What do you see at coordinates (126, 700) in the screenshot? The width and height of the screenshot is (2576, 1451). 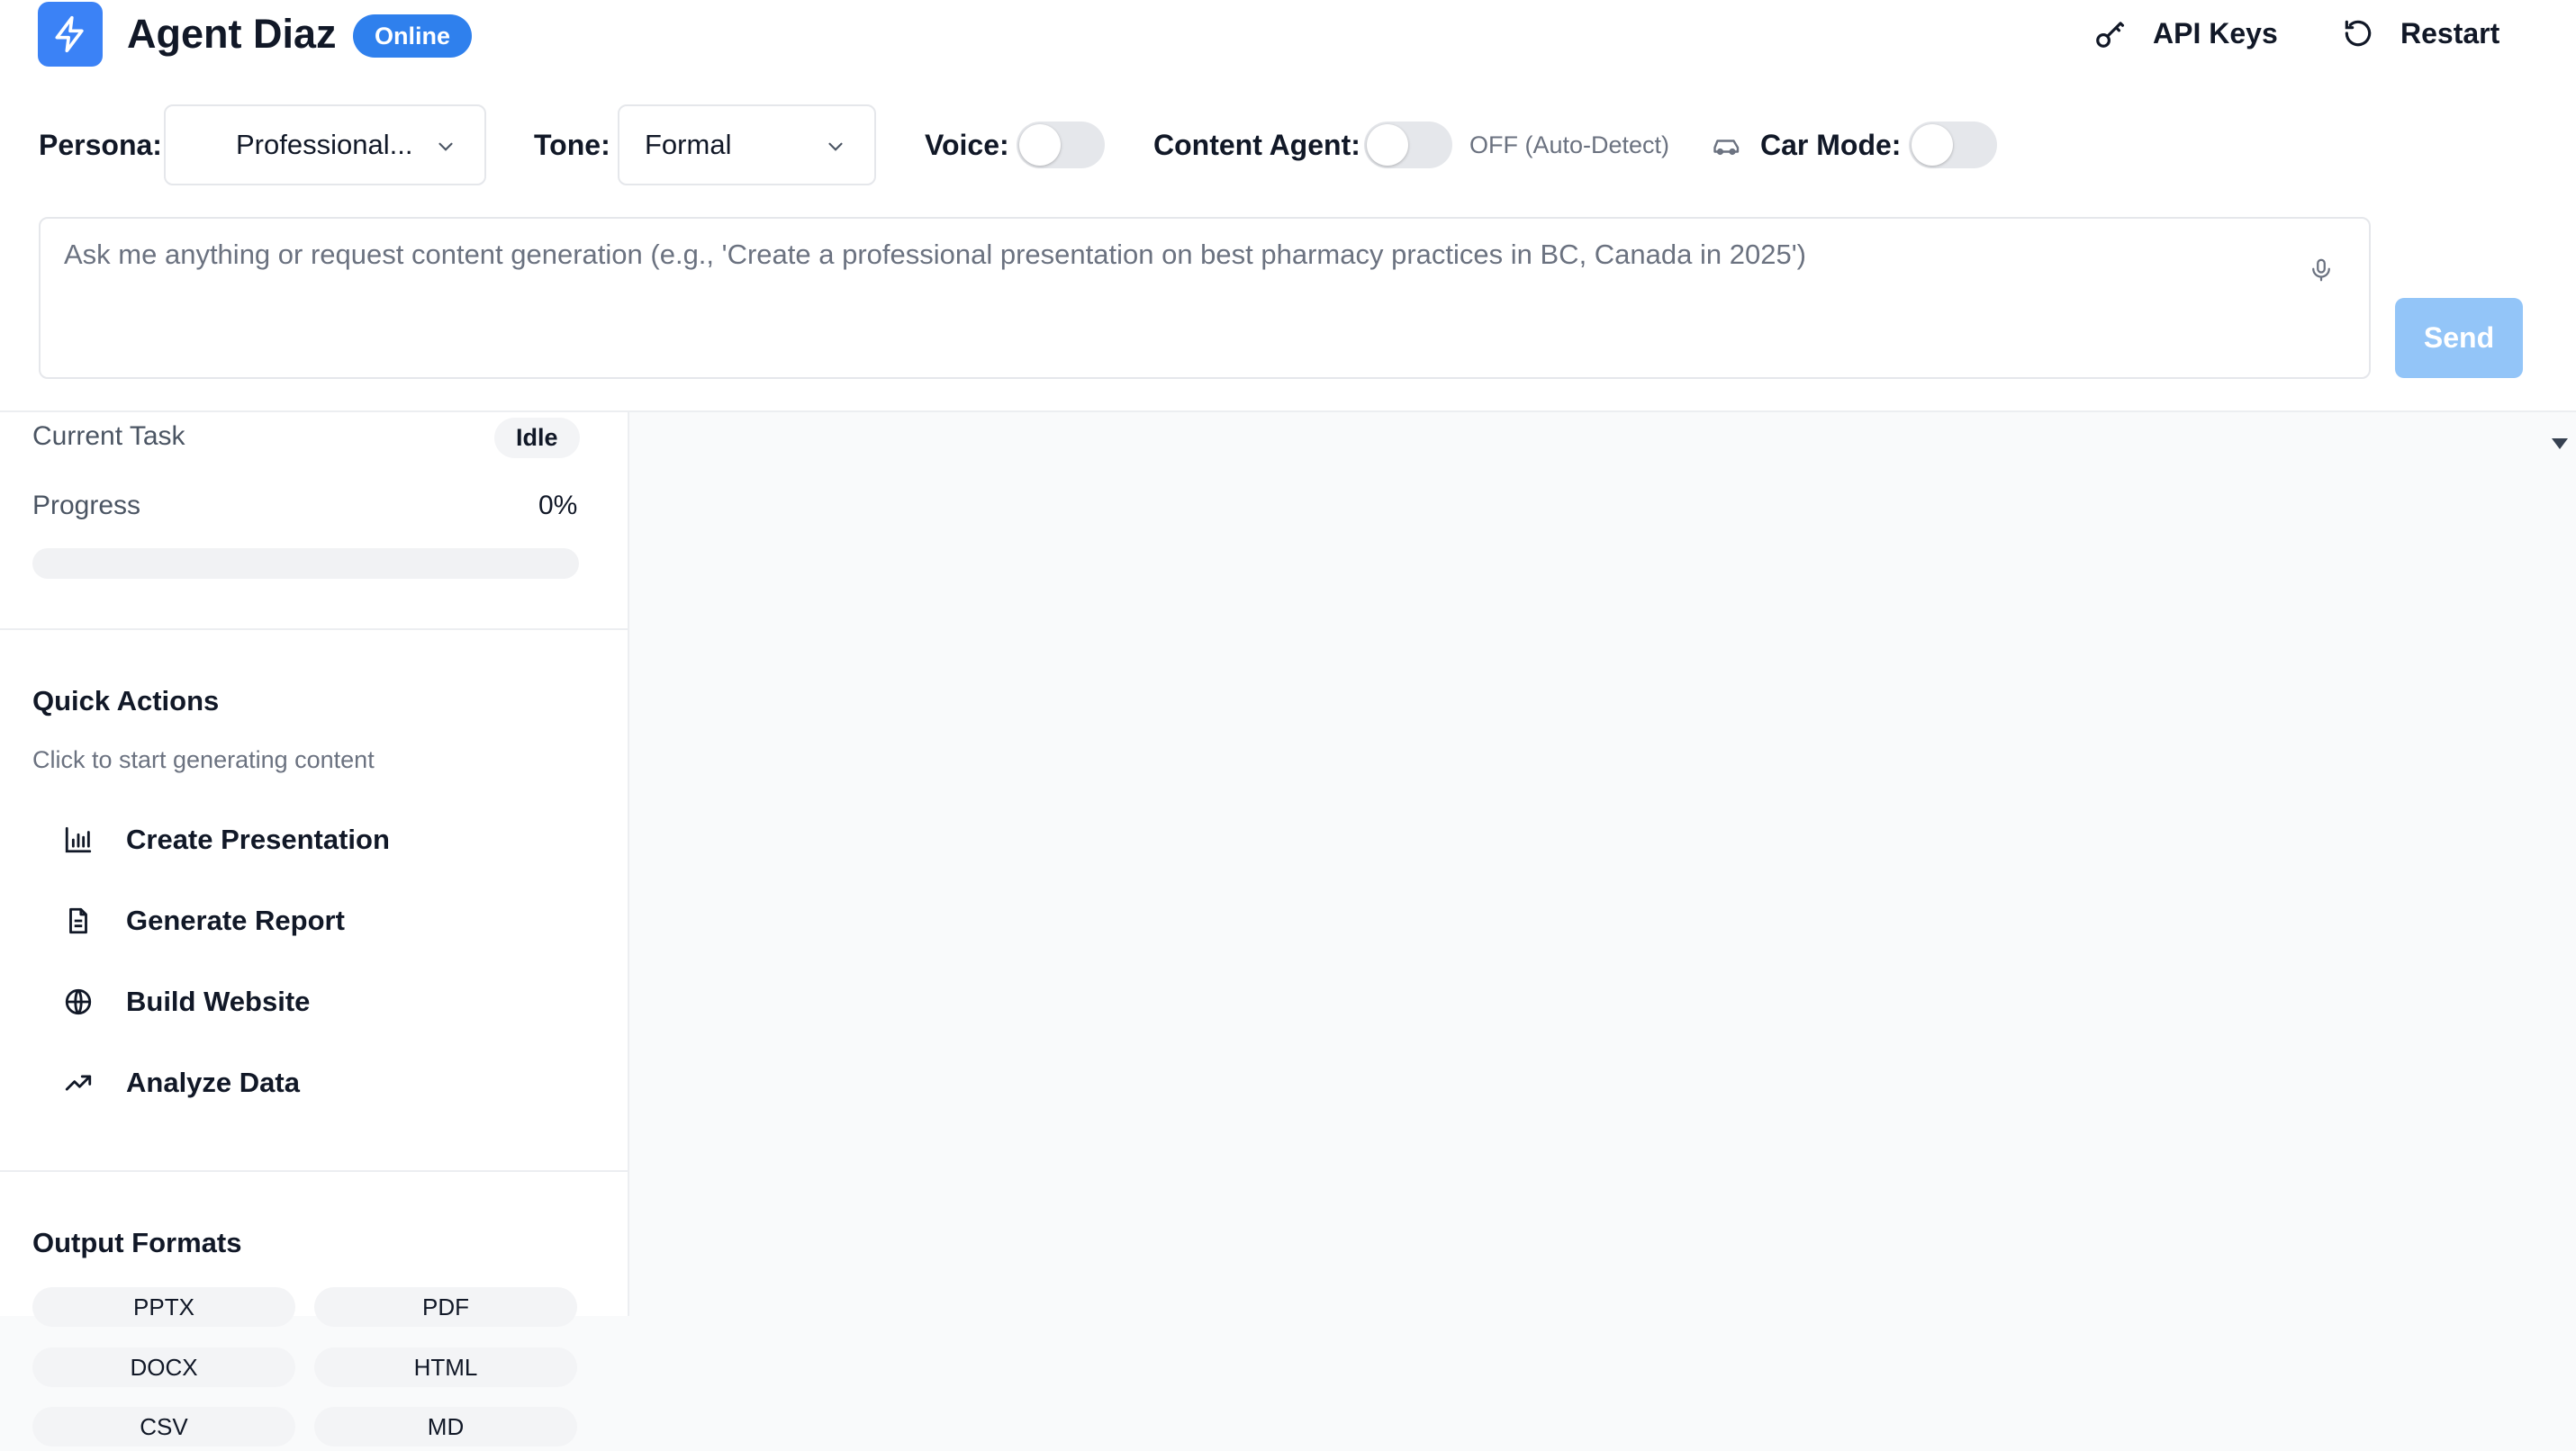 I see `quick-actions-title: Quick Actions` at bounding box center [126, 700].